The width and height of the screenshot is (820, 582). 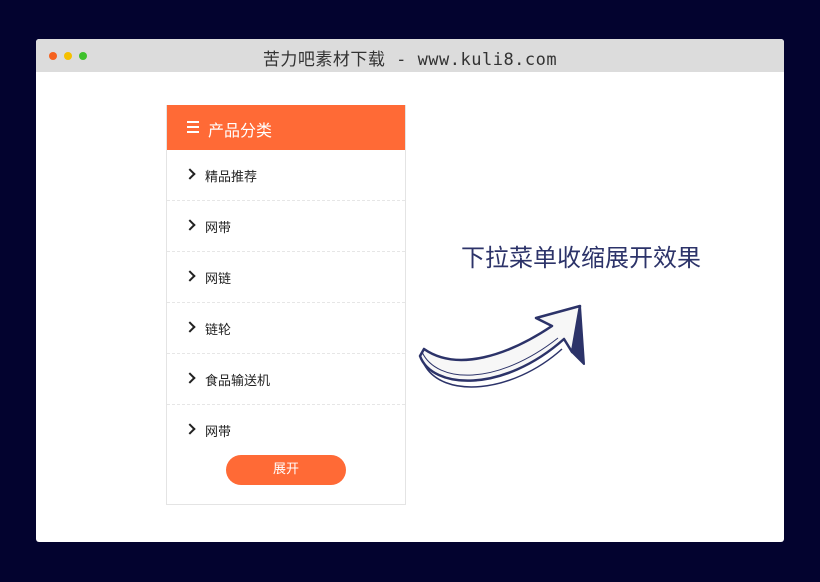 What do you see at coordinates (218, 330) in the screenshot?
I see `menu-item-label: 链轮` at bounding box center [218, 330].